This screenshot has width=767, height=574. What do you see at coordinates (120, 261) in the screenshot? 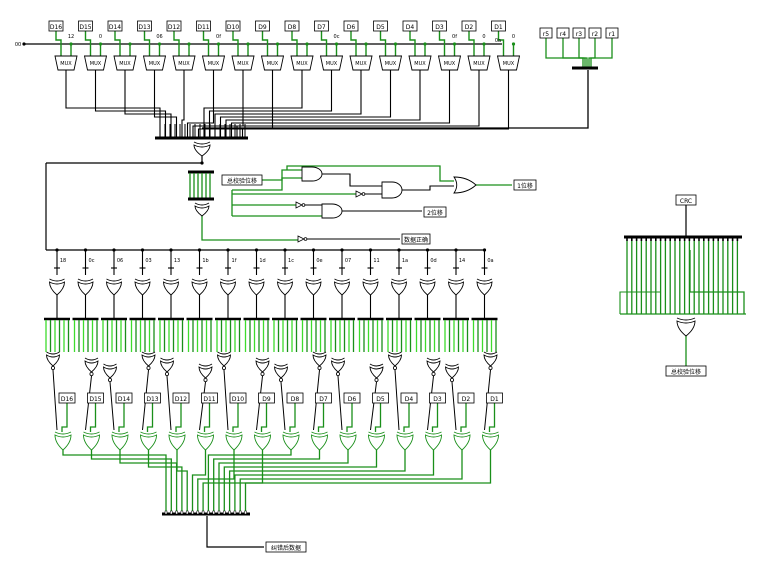
I see `hex-2: 06` at bounding box center [120, 261].